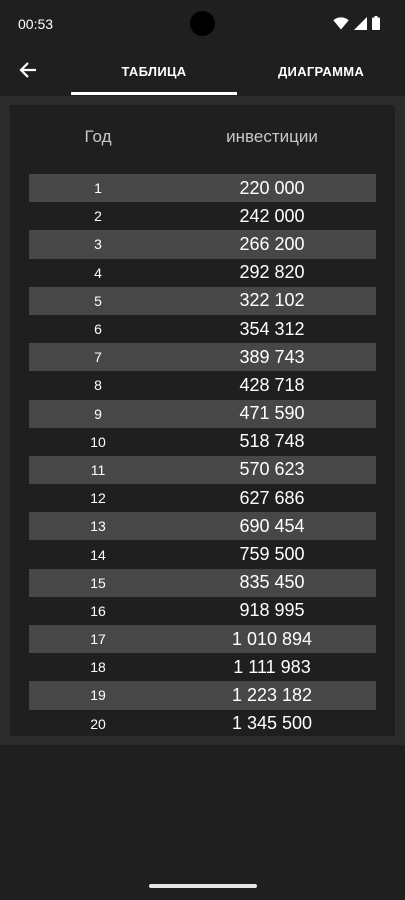 This screenshot has width=405, height=900. I want to click on tab-chart: ДИАГРАММА, so click(321, 71).